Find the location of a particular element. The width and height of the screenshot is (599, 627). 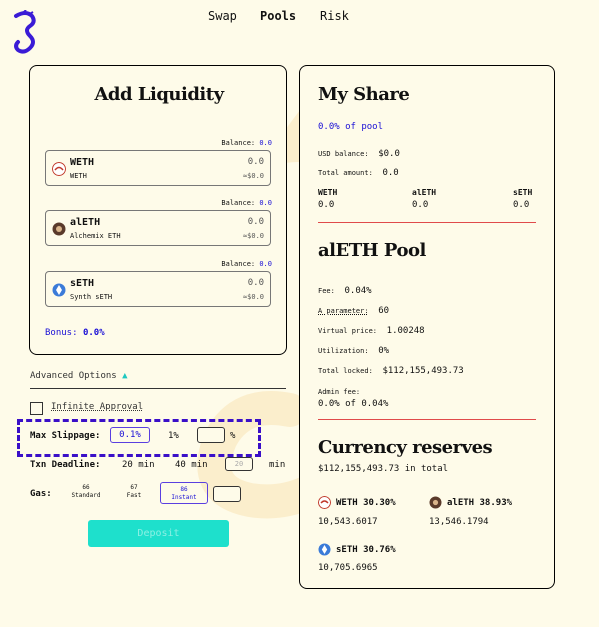

token-symbol: sETH is located at coordinates (82, 283).